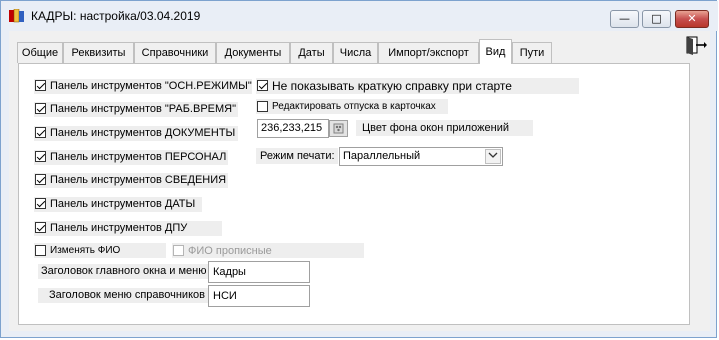 Image resolution: width=719 pixels, height=340 pixels. I want to click on tab-requisites: Реквизиты, so click(98, 52).